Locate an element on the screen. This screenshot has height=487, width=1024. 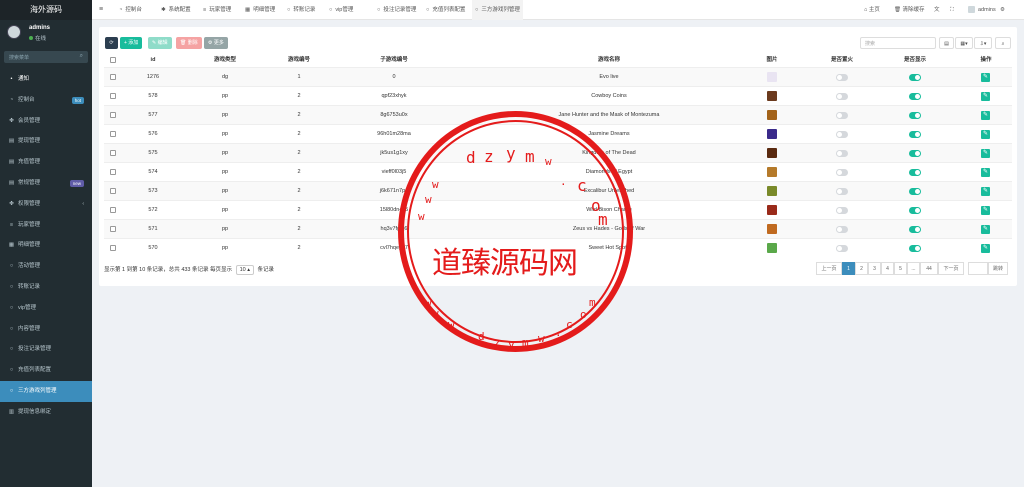
sidebar-item: ○ 转账记录 is located at coordinates (46, 287).